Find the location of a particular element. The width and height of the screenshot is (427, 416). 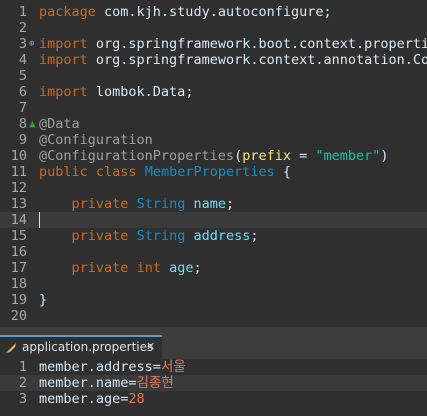

line-number: 1 is located at coordinates (22, 12).